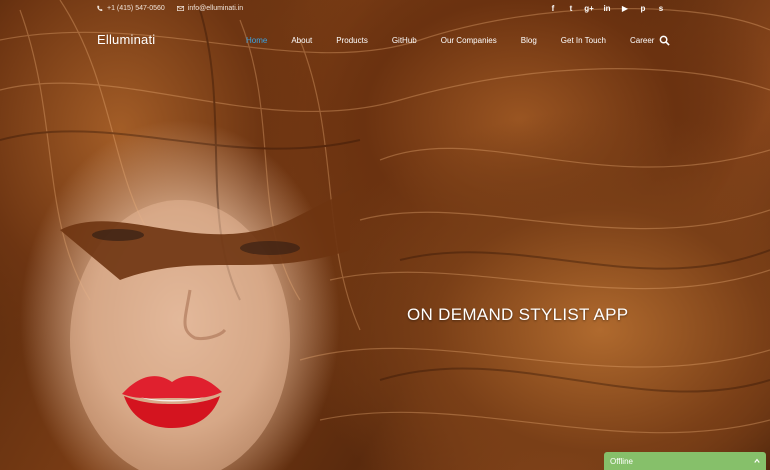 The width and height of the screenshot is (770, 470). Describe the element at coordinates (621, 461) in the screenshot. I see `chat-status: Offline` at that location.